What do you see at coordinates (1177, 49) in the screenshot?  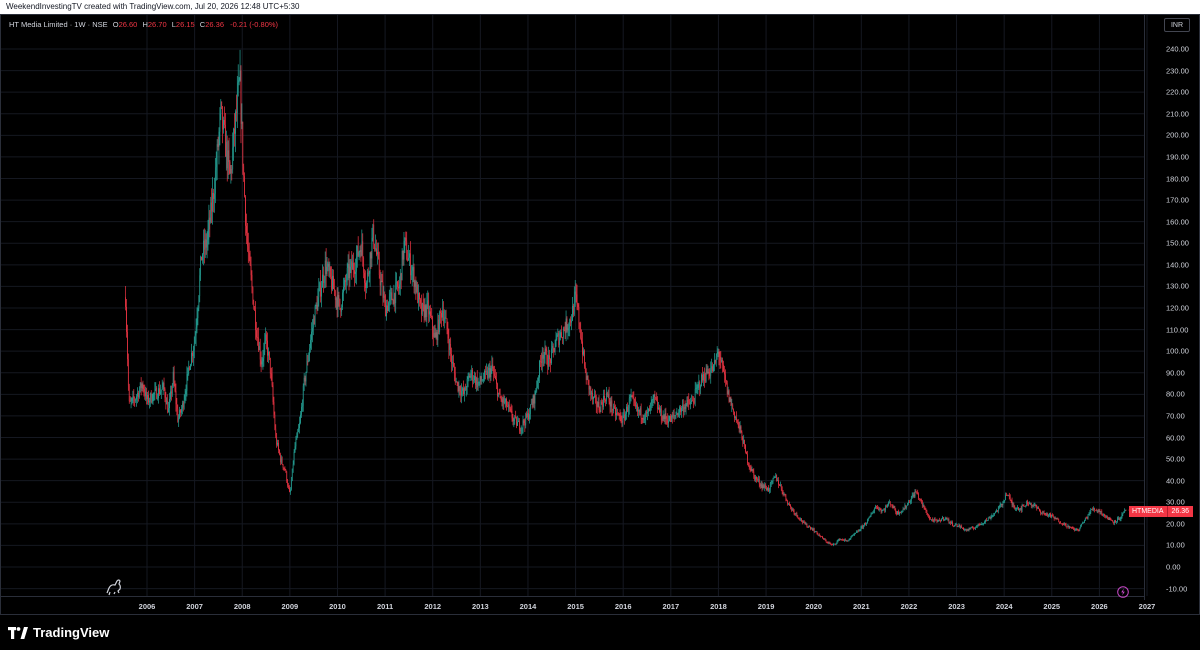 I see `y-tick-label: 240.00` at bounding box center [1177, 49].